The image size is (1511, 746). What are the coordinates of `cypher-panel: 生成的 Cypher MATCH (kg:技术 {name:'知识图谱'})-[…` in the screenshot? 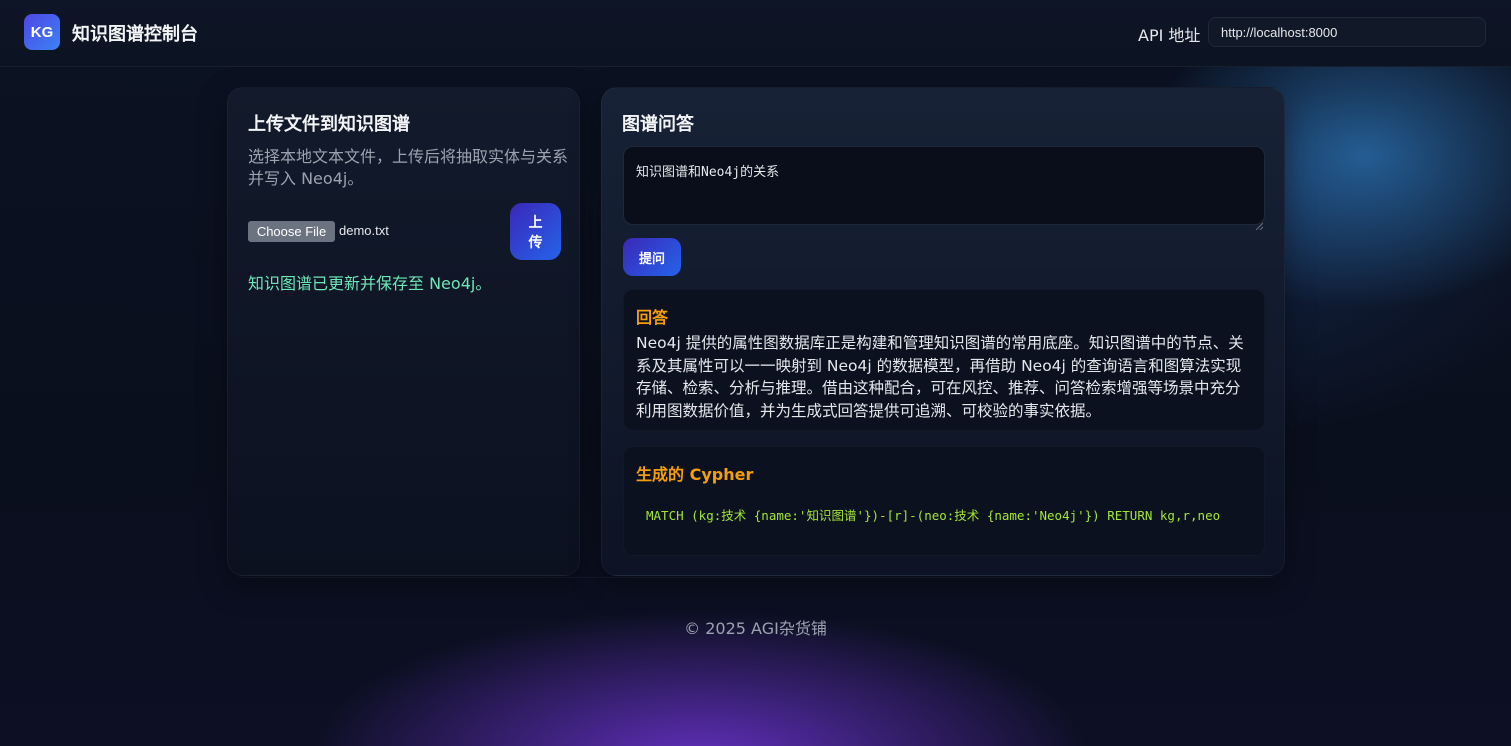 It's located at (944, 501).